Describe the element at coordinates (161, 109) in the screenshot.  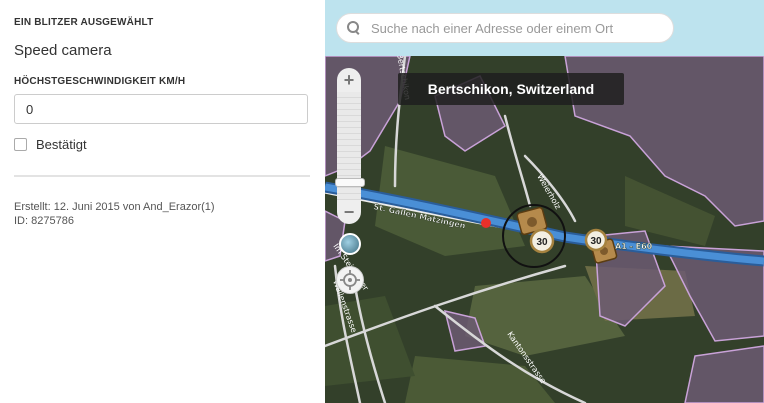
I see `speed-limit-input` at that location.